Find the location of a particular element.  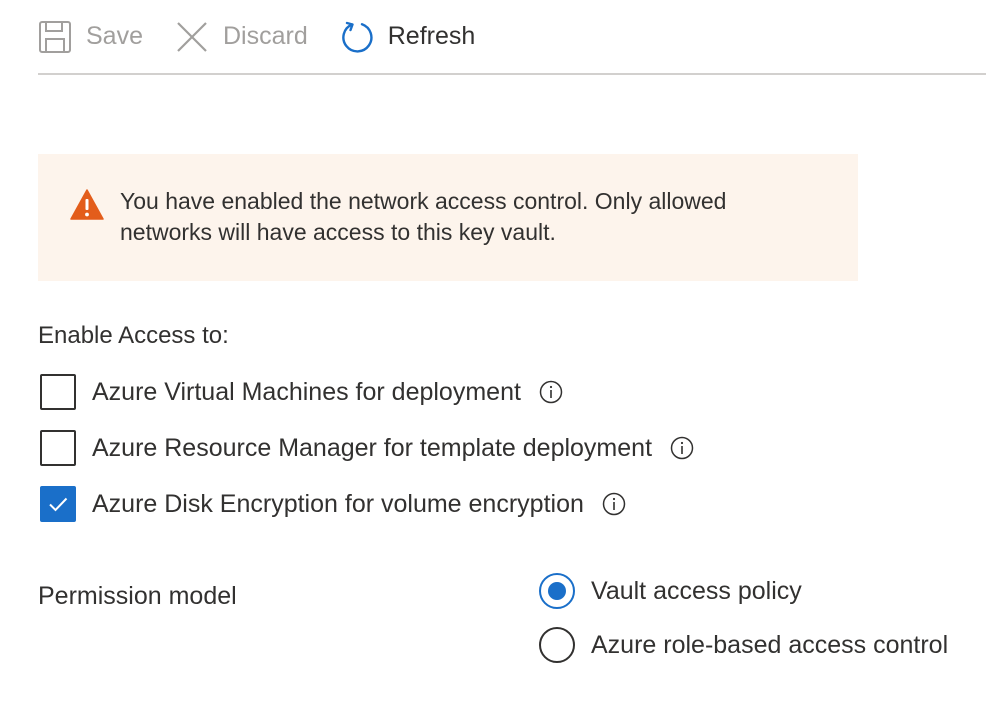

virtual-machines-label: Azure Virtual Machines for deployment is located at coordinates (306, 391).